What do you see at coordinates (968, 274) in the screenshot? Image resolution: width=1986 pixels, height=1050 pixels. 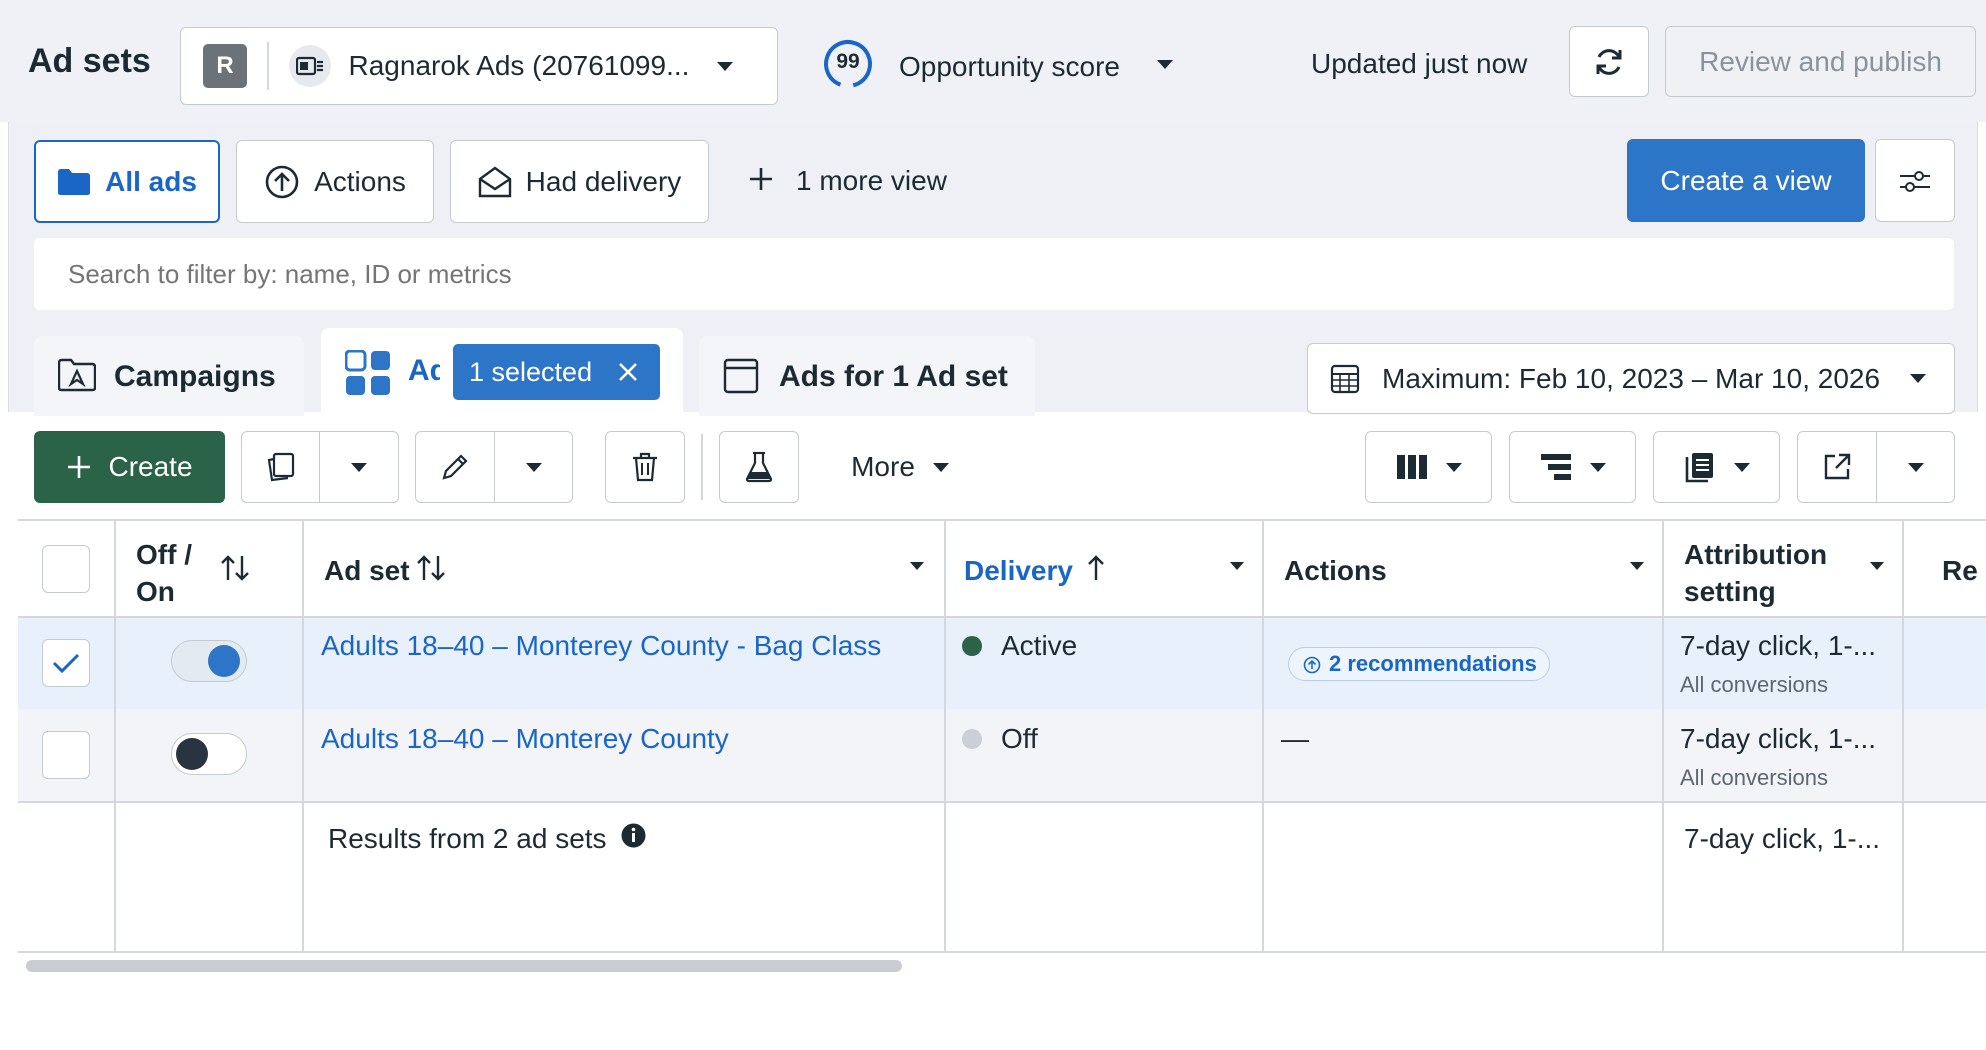 I see `search-input` at bounding box center [968, 274].